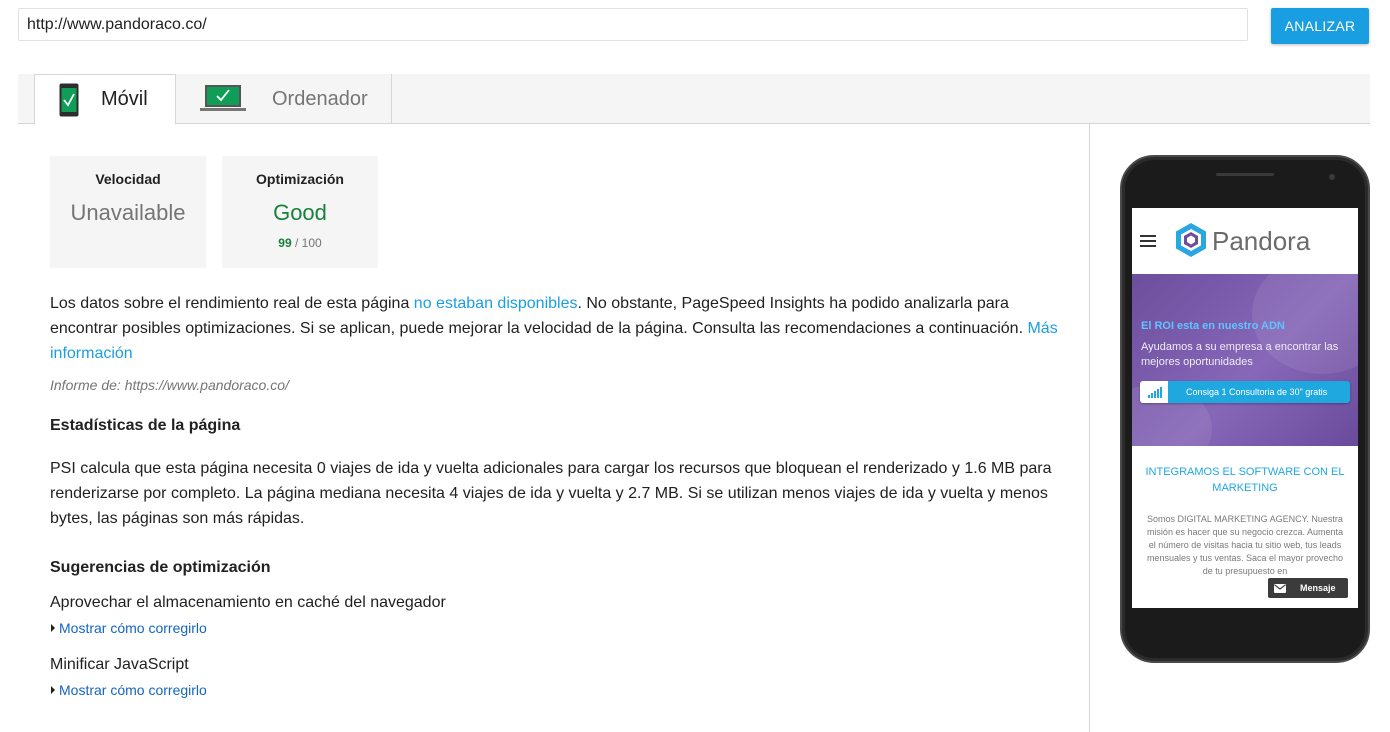 The width and height of the screenshot is (1390, 732). Describe the element at coordinates (1280, 588) in the screenshot. I see `envelope-icon` at that location.